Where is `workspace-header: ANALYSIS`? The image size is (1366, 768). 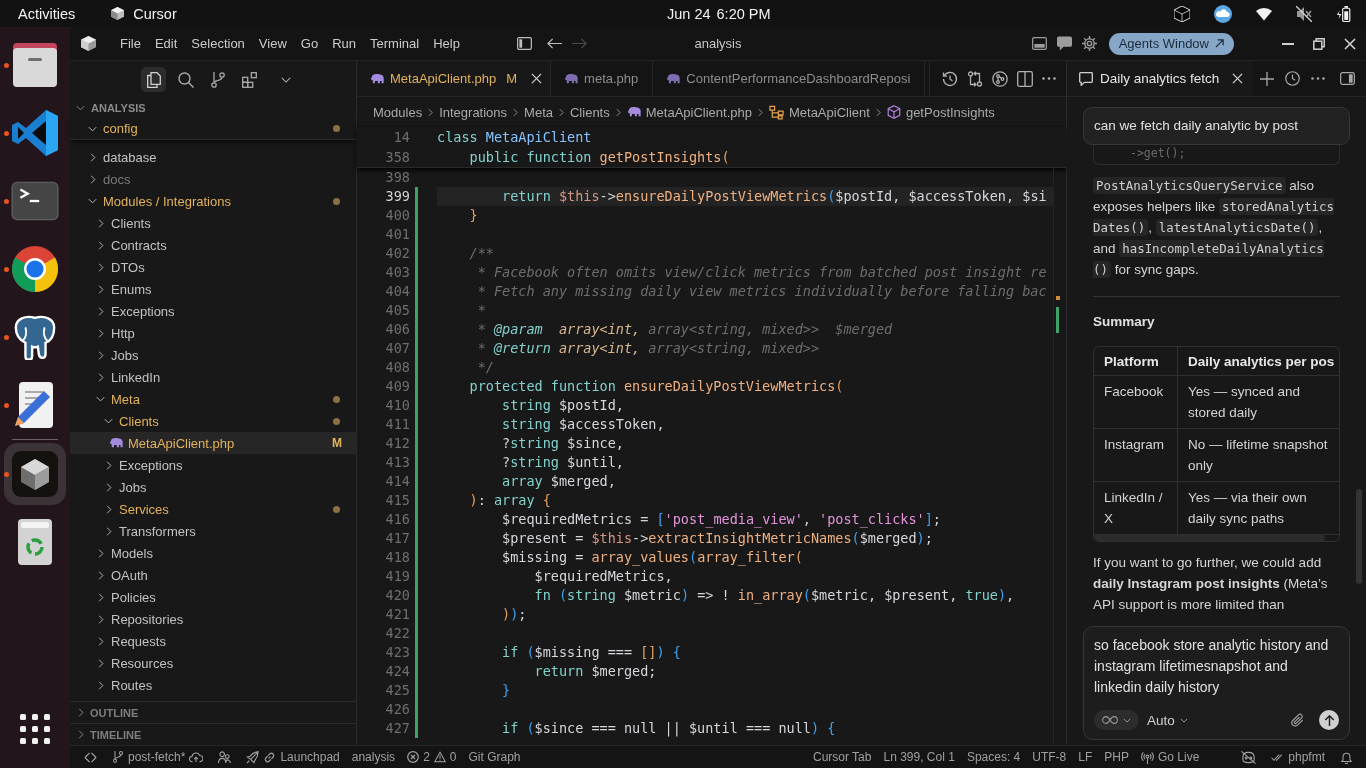 workspace-header: ANALYSIS is located at coordinates (213, 108).